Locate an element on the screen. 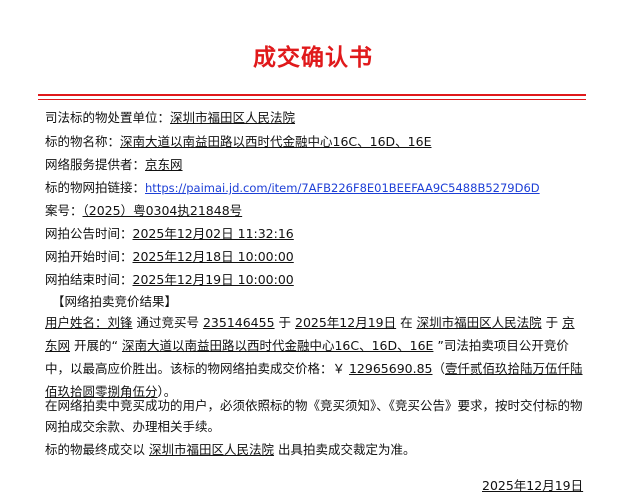 The image size is (626, 500). final-court: 深圳市福田区人民法院 is located at coordinates (212, 449).